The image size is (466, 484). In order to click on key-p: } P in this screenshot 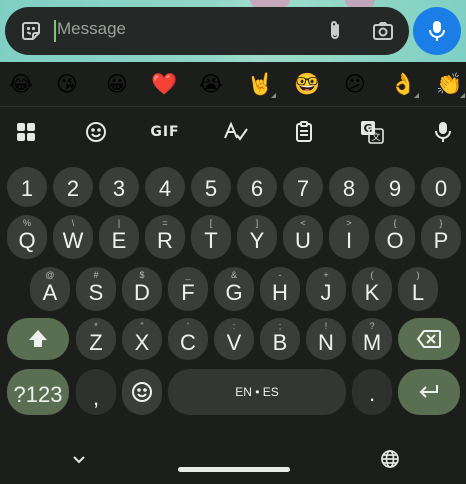, I will do `click(441, 237)`.